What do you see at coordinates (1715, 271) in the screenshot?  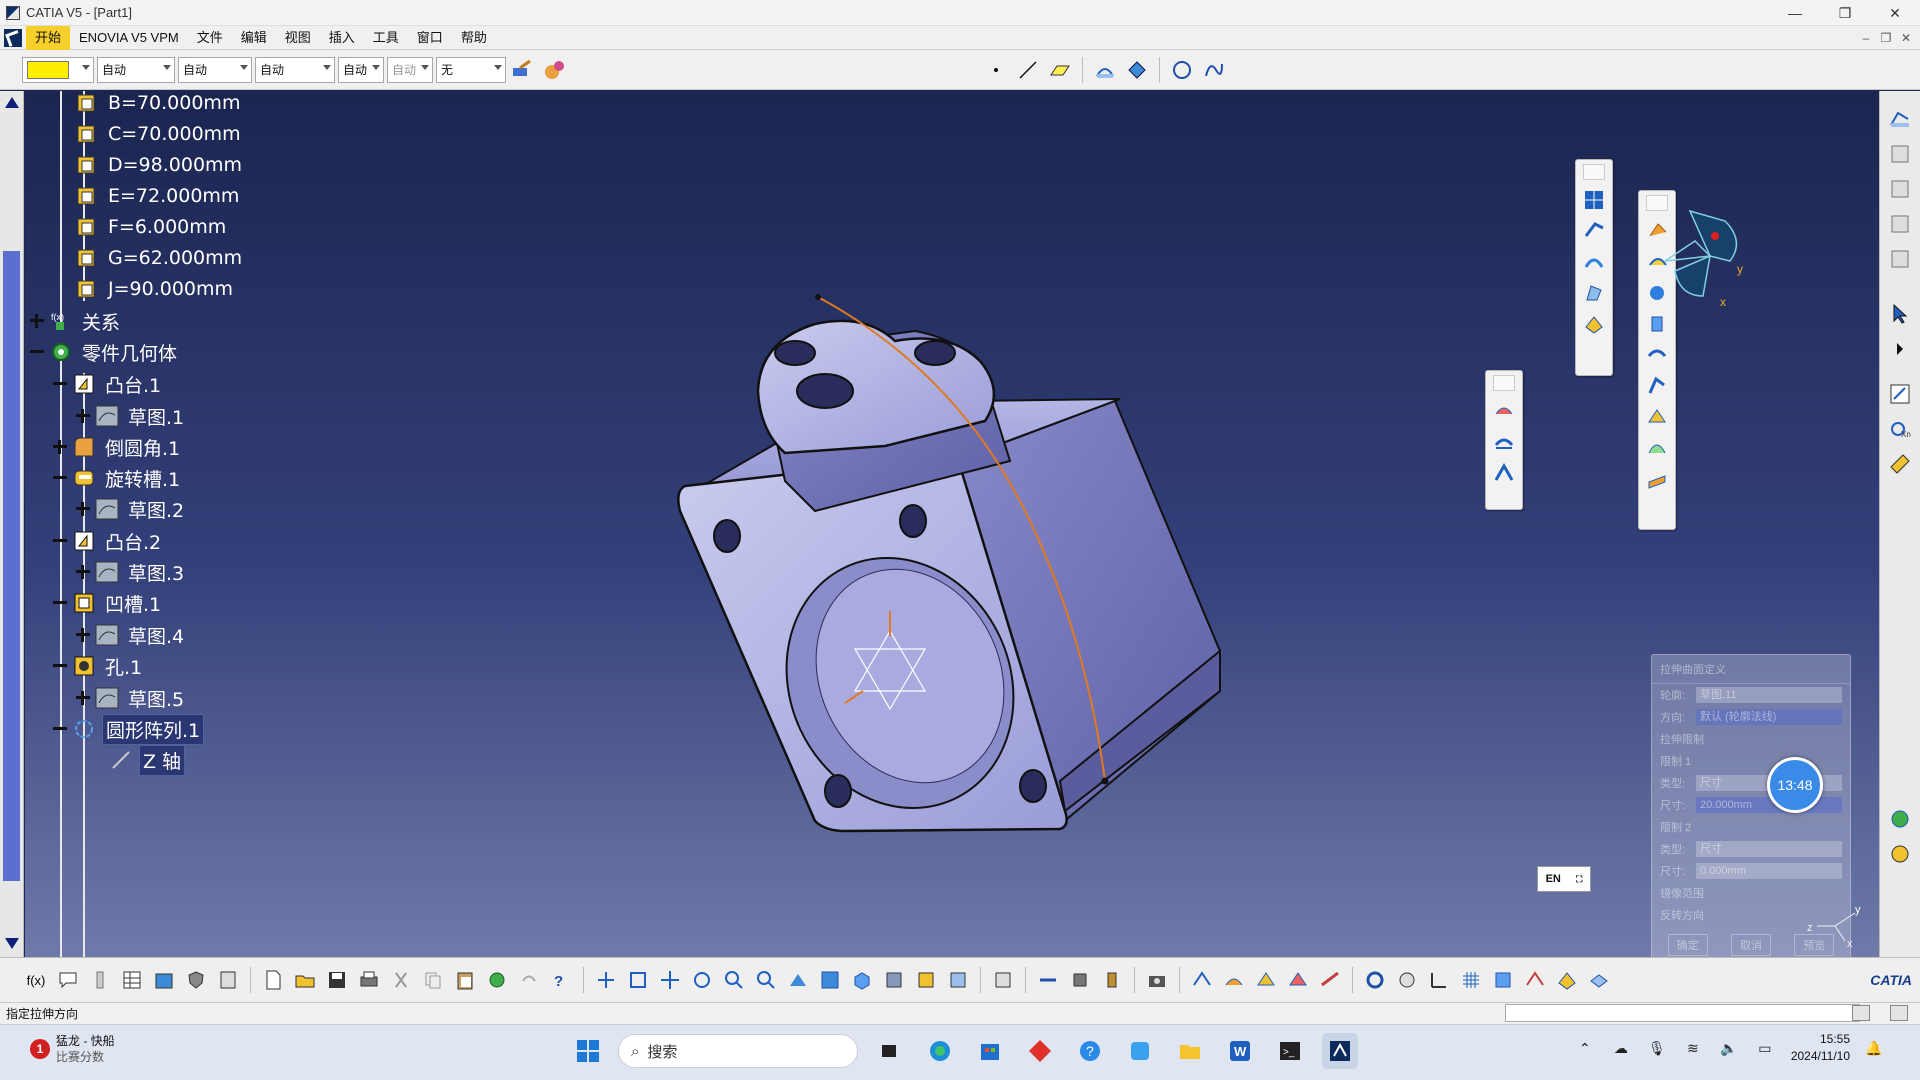 I see `compass-icon: x y` at bounding box center [1715, 271].